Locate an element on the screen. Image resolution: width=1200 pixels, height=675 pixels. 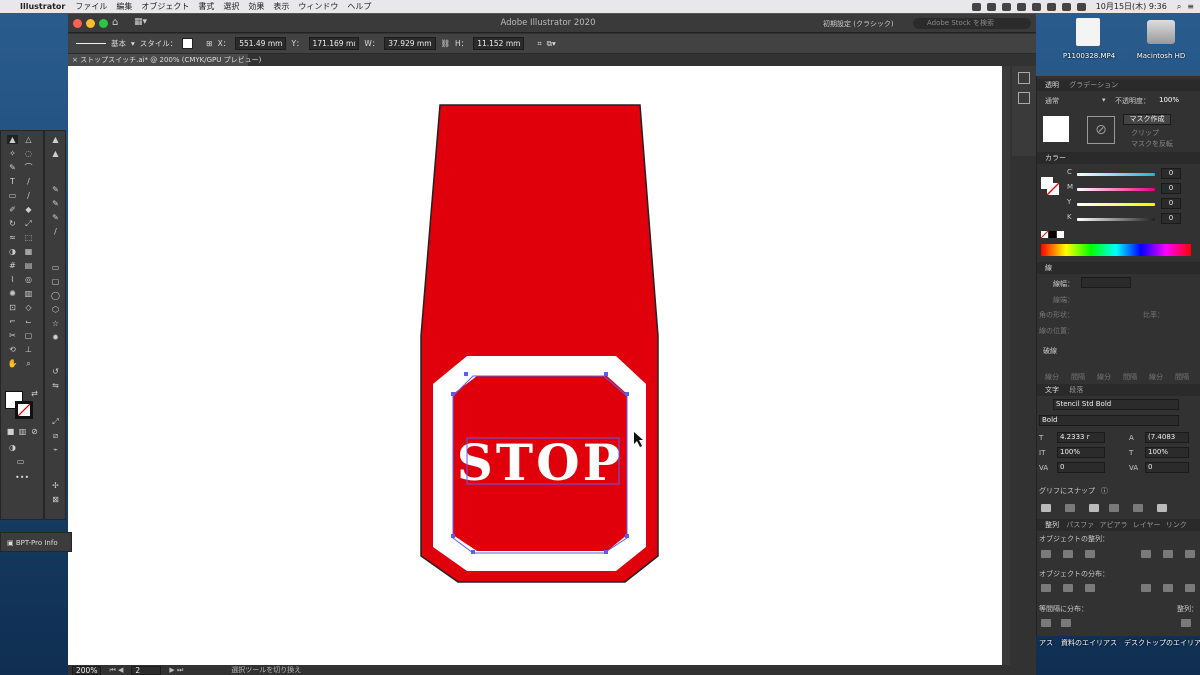
brush-icon: ✎ is located at coordinates (55, 203).